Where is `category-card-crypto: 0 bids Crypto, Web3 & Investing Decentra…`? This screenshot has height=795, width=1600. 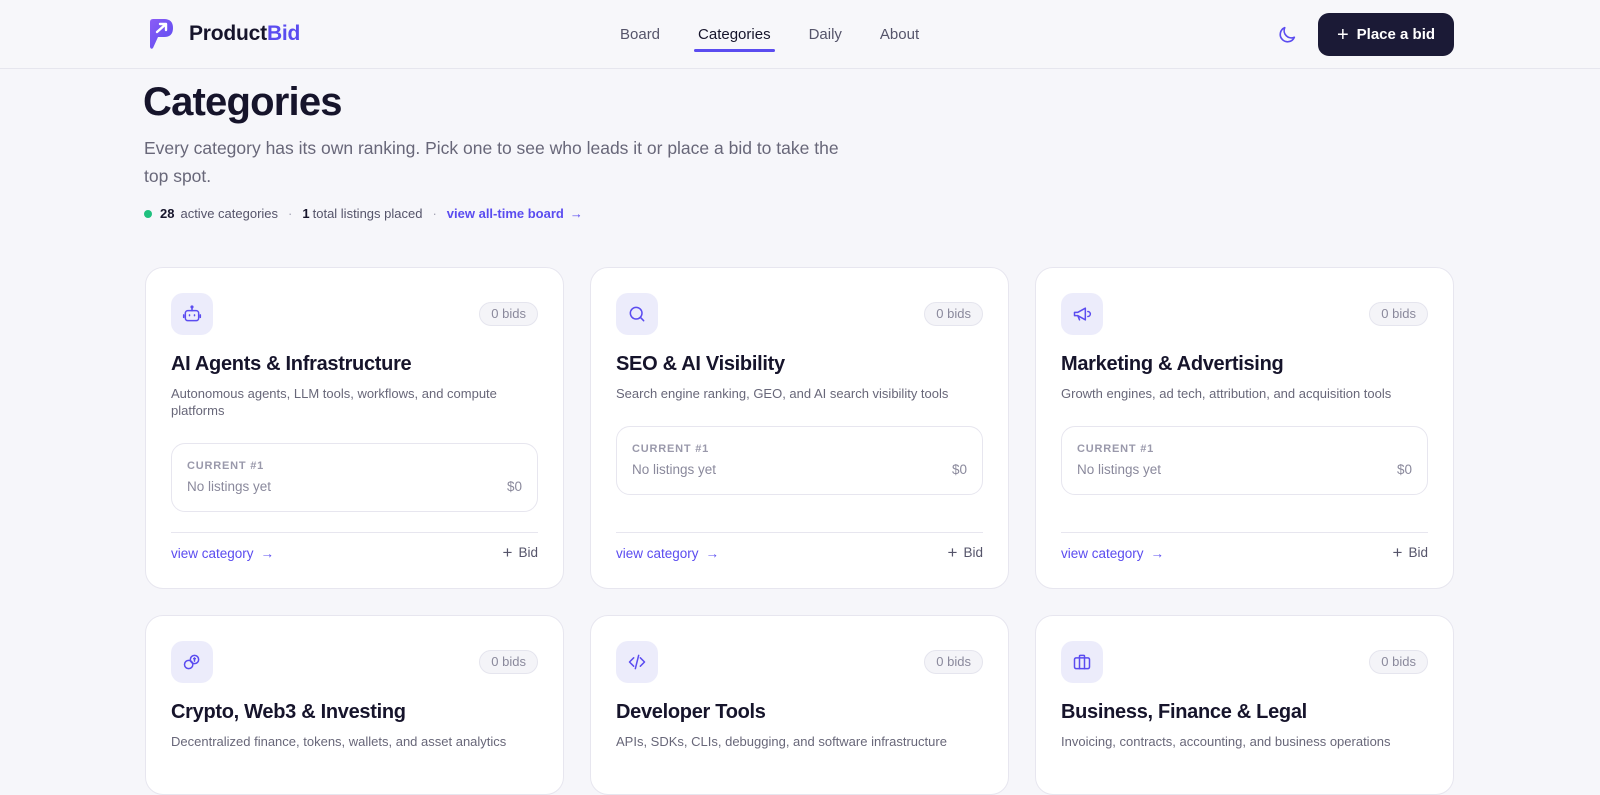
category-card-crypto: 0 bids Crypto, Web3 & Investing Decentra… is located at coordinates (354, 705).